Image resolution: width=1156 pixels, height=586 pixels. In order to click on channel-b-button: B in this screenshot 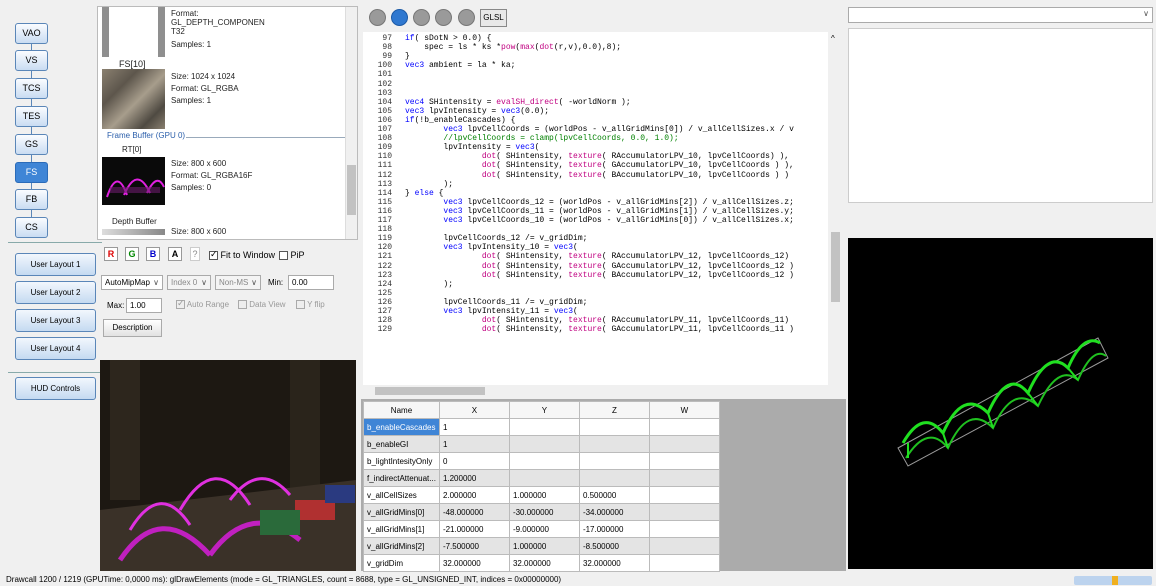, I will do `click(153, 254)`.